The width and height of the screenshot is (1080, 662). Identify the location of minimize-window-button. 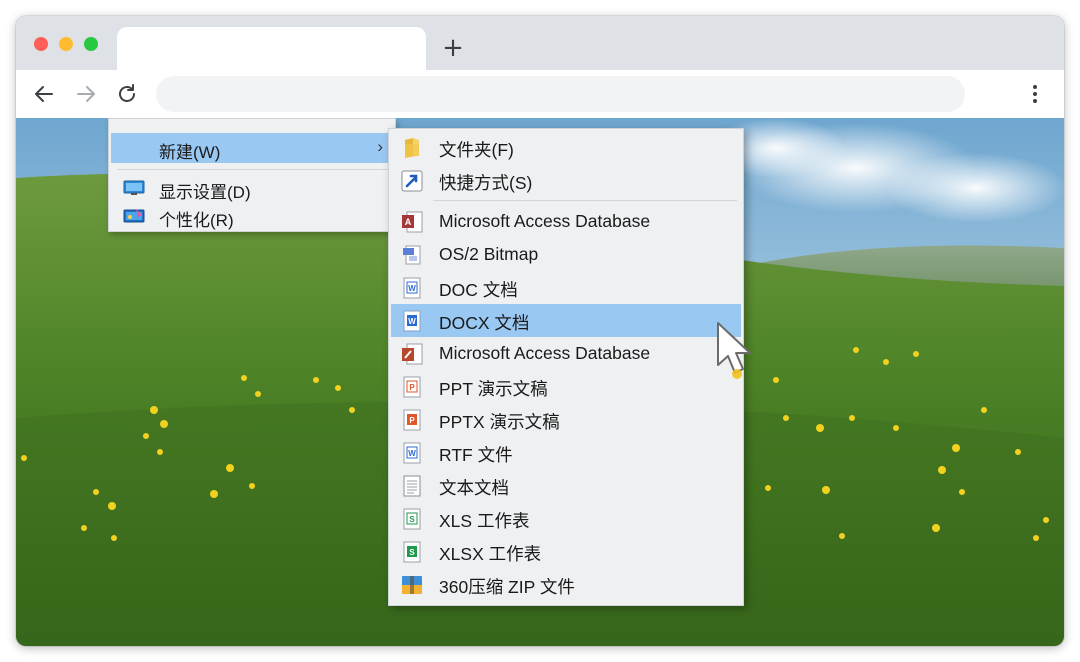
(66, 44).